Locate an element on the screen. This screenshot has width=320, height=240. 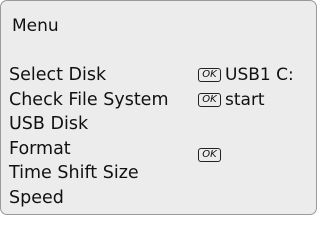
menu-item-check-file-system: Check File System OK start is located at coordinates (158, 100).